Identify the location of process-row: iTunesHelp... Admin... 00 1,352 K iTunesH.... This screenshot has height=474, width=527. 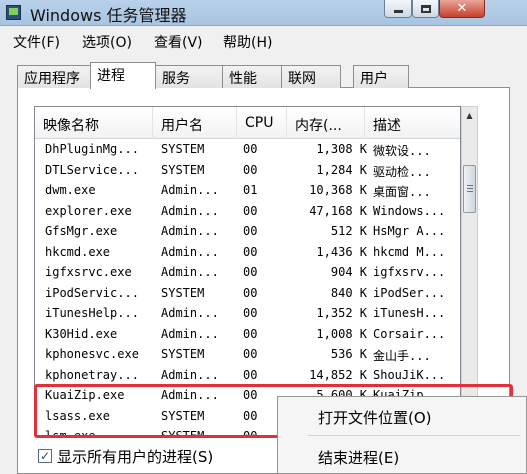
(247, 314).